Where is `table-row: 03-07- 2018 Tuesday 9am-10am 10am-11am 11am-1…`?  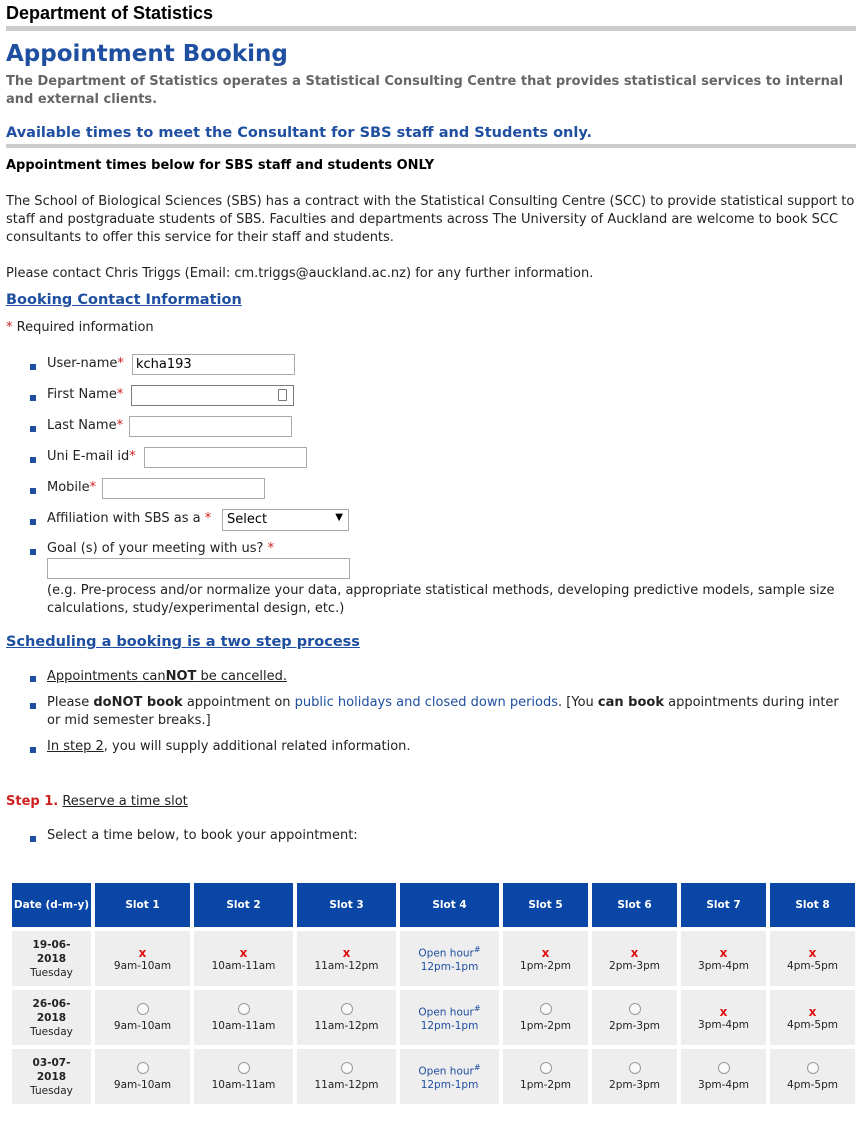 table-row: 03-07- 2018 Tuesday 9am-10am 10am-11am 11am-1… is located at coordinates (433, 1076).